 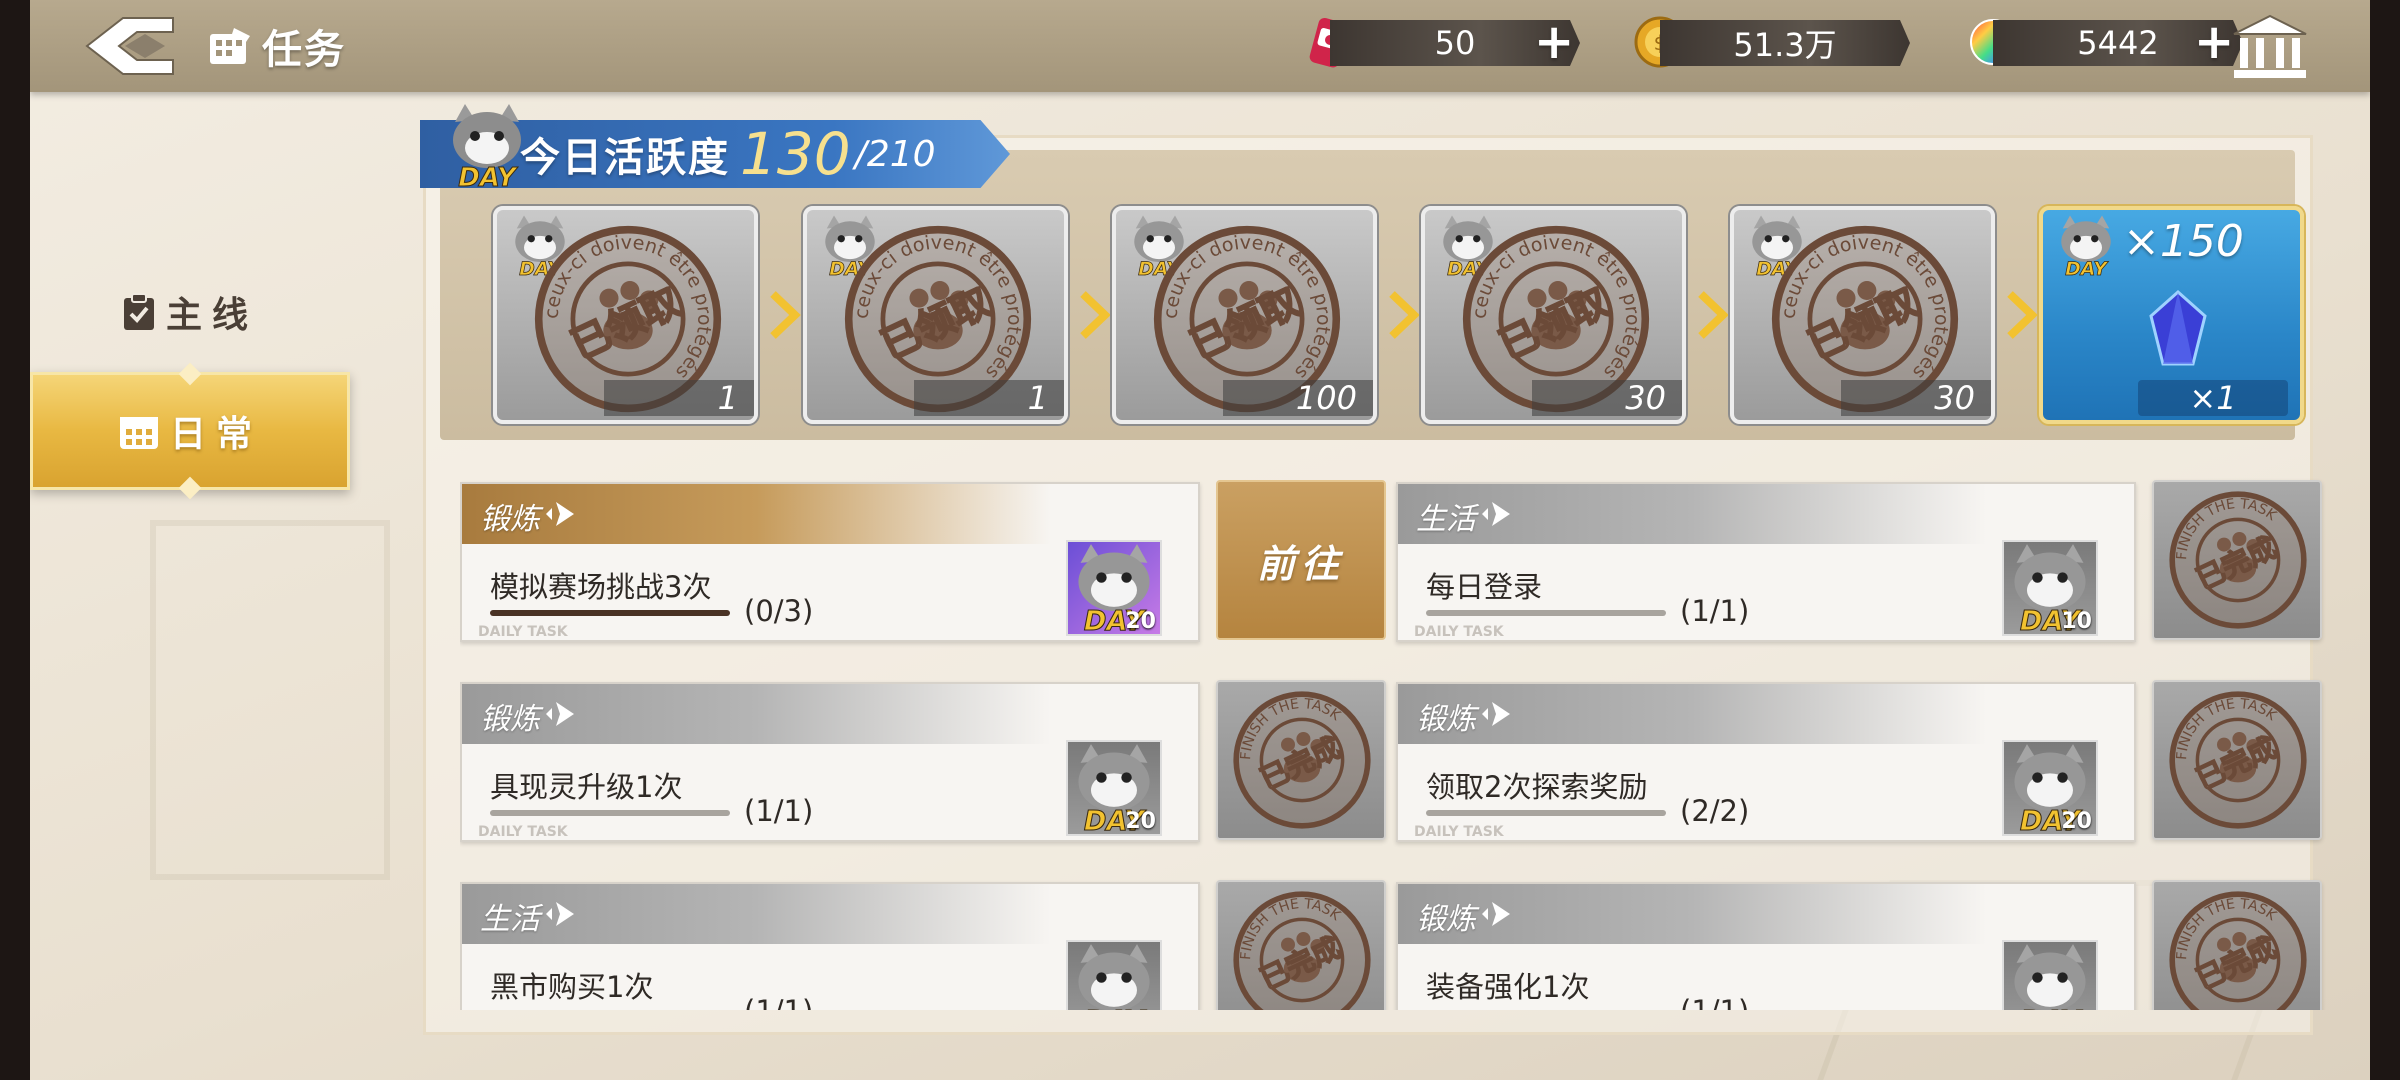 What do you see at coordinates (830, 946) in the screenshot?
I see `task-card: 生活黑市购买1次(1/1)DAILY TASKDAY` at bounding box center [830, 946].